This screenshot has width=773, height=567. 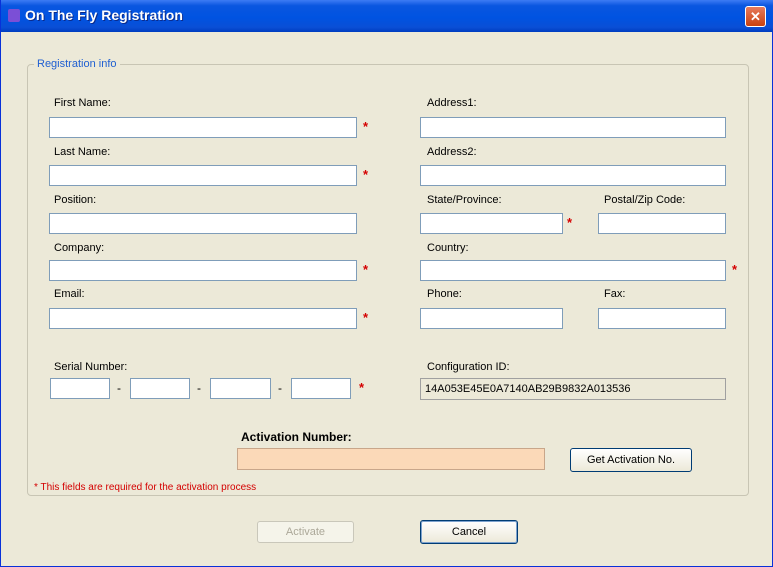 What do you see at coordinates (82, 152) in the screenshot?
I see `last-name-label: Last Name:` at bounding box center [82, 152].